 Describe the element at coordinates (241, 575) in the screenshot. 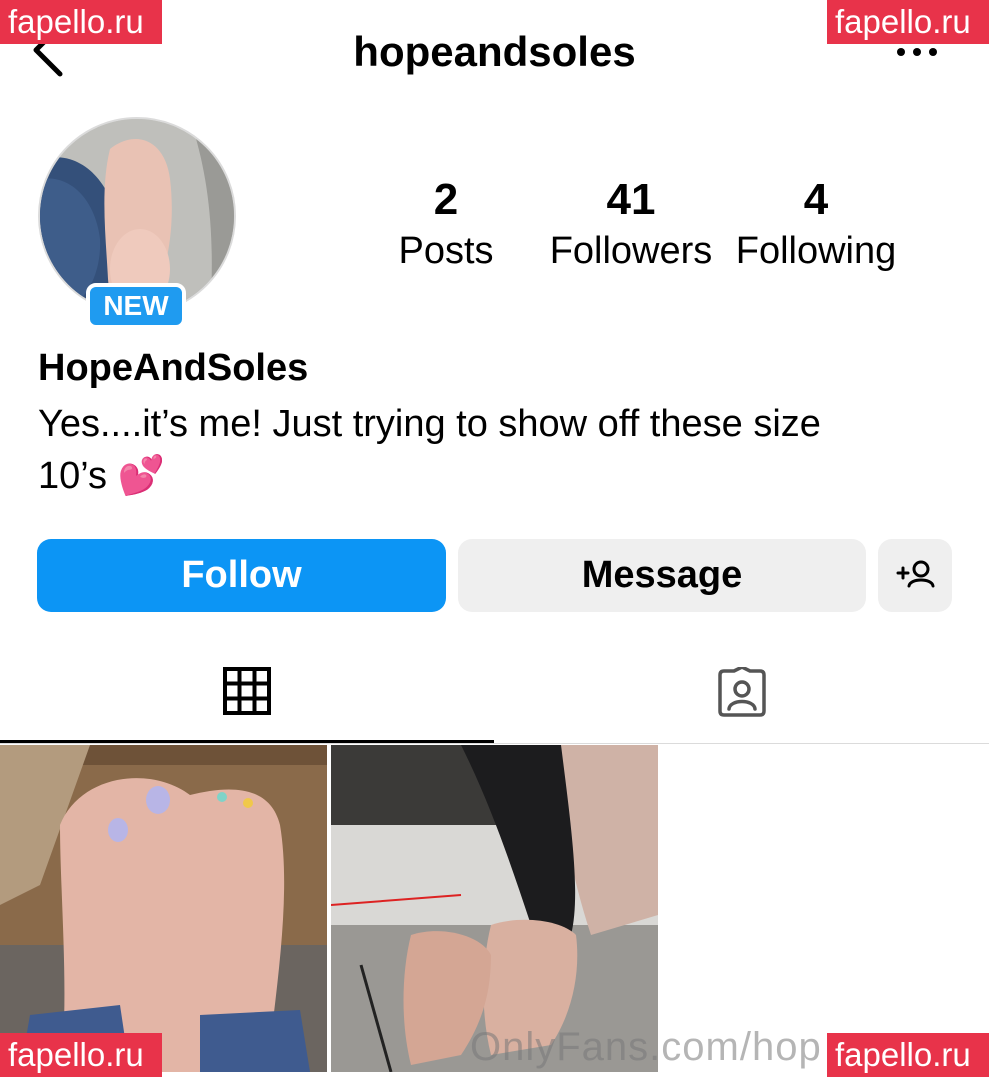

I see `follow-button: Follow` at that location.